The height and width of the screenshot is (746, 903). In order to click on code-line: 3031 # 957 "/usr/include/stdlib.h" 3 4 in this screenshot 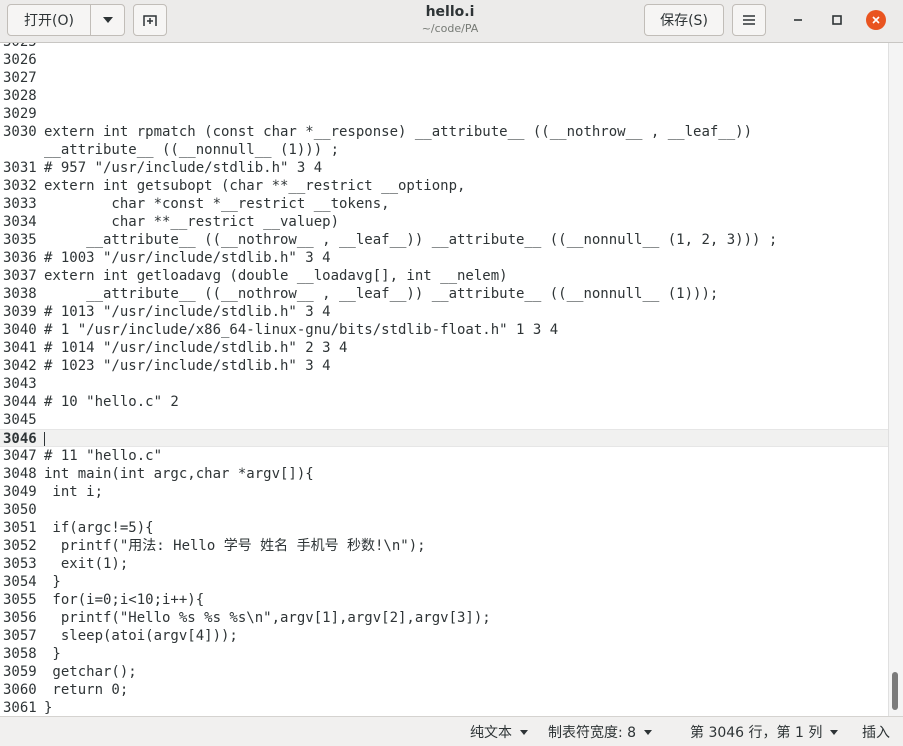, I will do `click(444, 168)`.